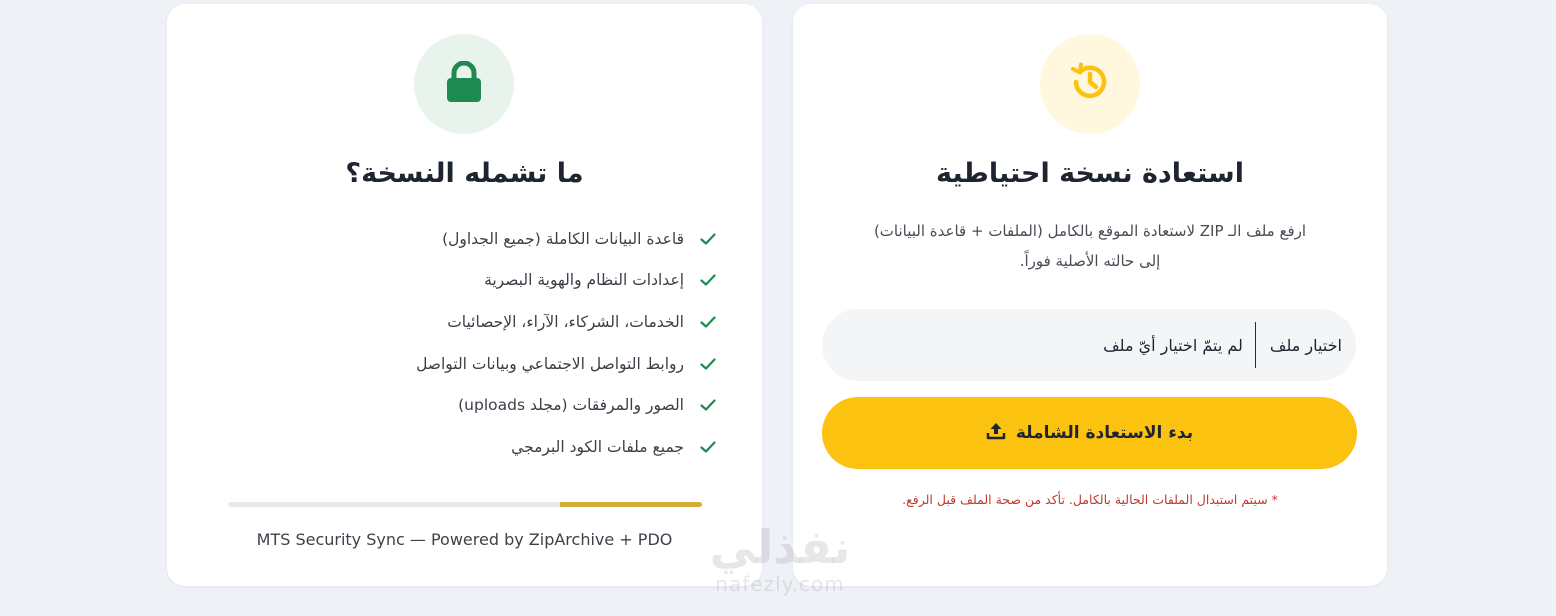 Image resolution: width=1556 pixels, height=616 pixels. Describe the element at coordinates (1090, 173) in the screenshot. I see `restore-title: استعادة نسخة احتياطية` at that location.